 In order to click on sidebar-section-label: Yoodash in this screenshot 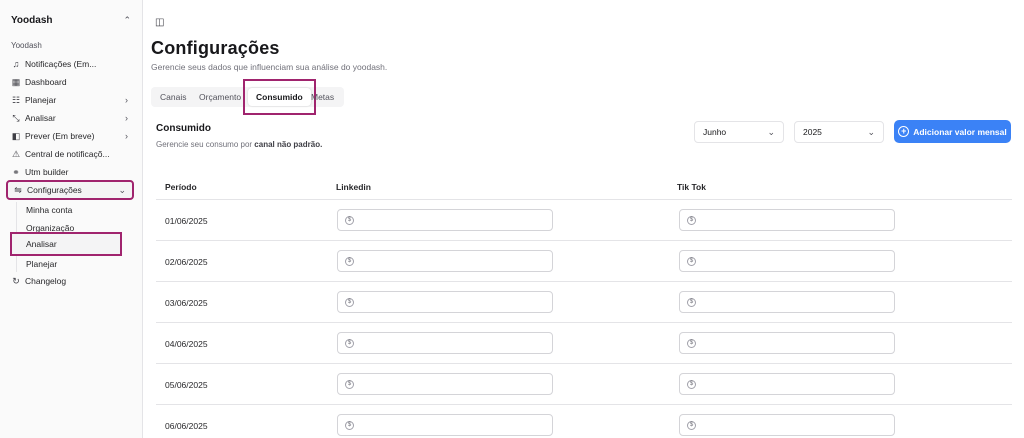, I will do `click(26, 45)`.